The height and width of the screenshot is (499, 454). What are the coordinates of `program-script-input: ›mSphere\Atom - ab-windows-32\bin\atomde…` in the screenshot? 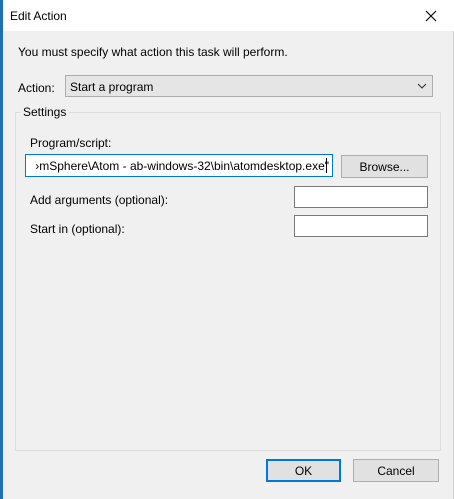 It's located at (179, 165).